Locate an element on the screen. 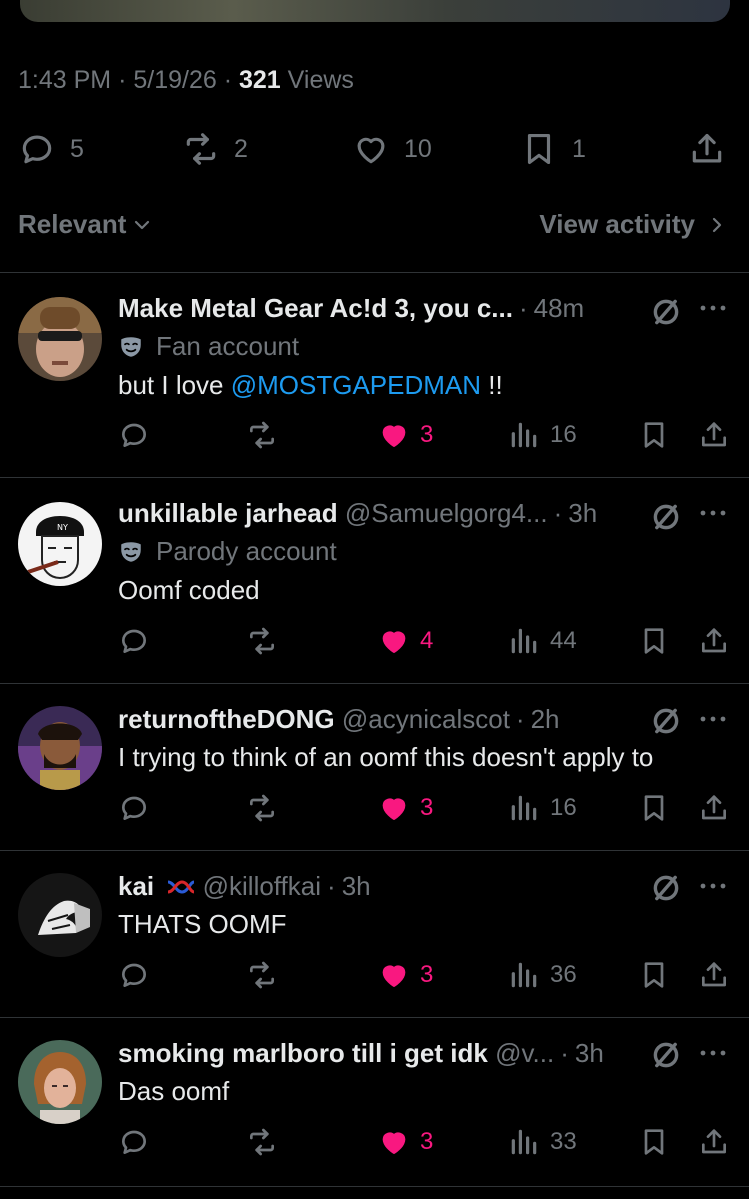 This screenshot has height=1199, width=749. views-label: Views is located at coordinates (321, 80).